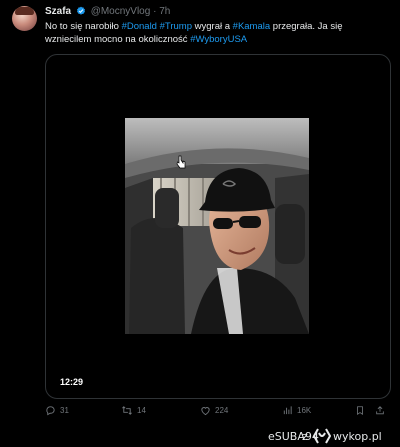  What do you see at coordinates (64, 410) in the screenshot?
I see `reply-count: 31` at bounding box center [64, 410].